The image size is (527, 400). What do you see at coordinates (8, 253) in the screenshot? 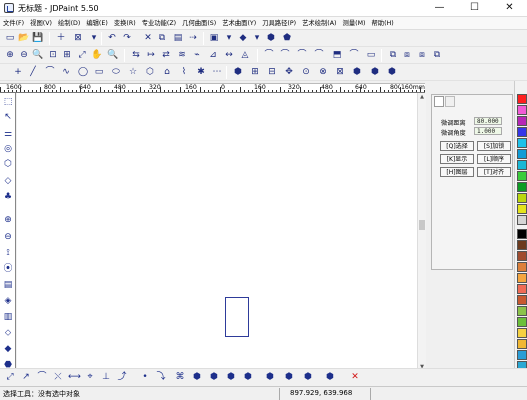
I see `sculpt-tool-icon: ⟟` at bounding box center [8, 253].